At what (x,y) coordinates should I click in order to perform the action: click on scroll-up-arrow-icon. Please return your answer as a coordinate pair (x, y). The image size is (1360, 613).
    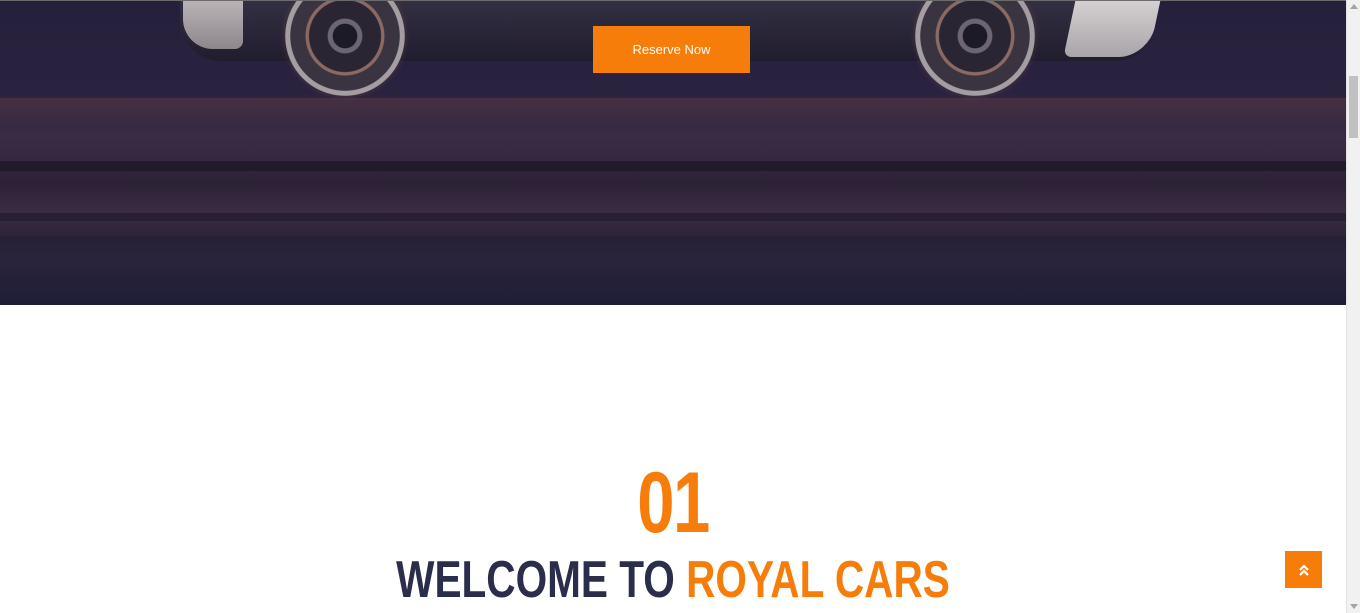
    Looking at the image, I should click on (1354, 6).